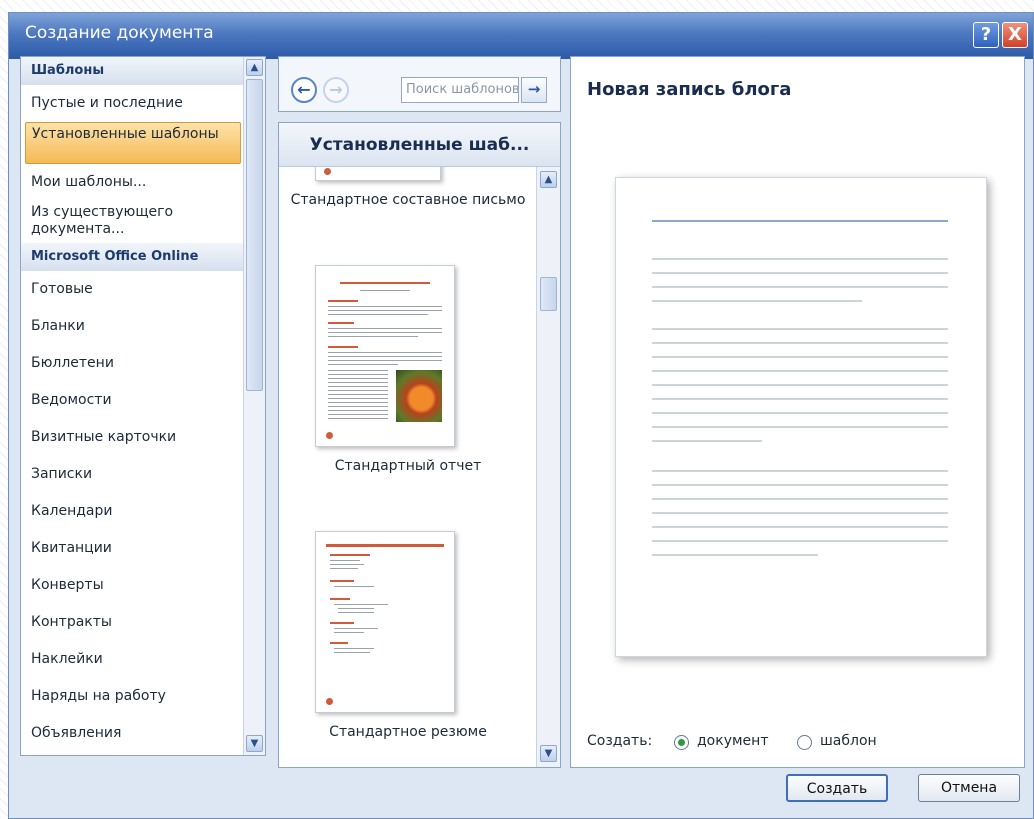 This screenshot has width=1034, height=819. What do you see at coordinates (336, 90) in the screenshot?
I see `forward-arrow-icon: →` at bounding box center [336, 90].